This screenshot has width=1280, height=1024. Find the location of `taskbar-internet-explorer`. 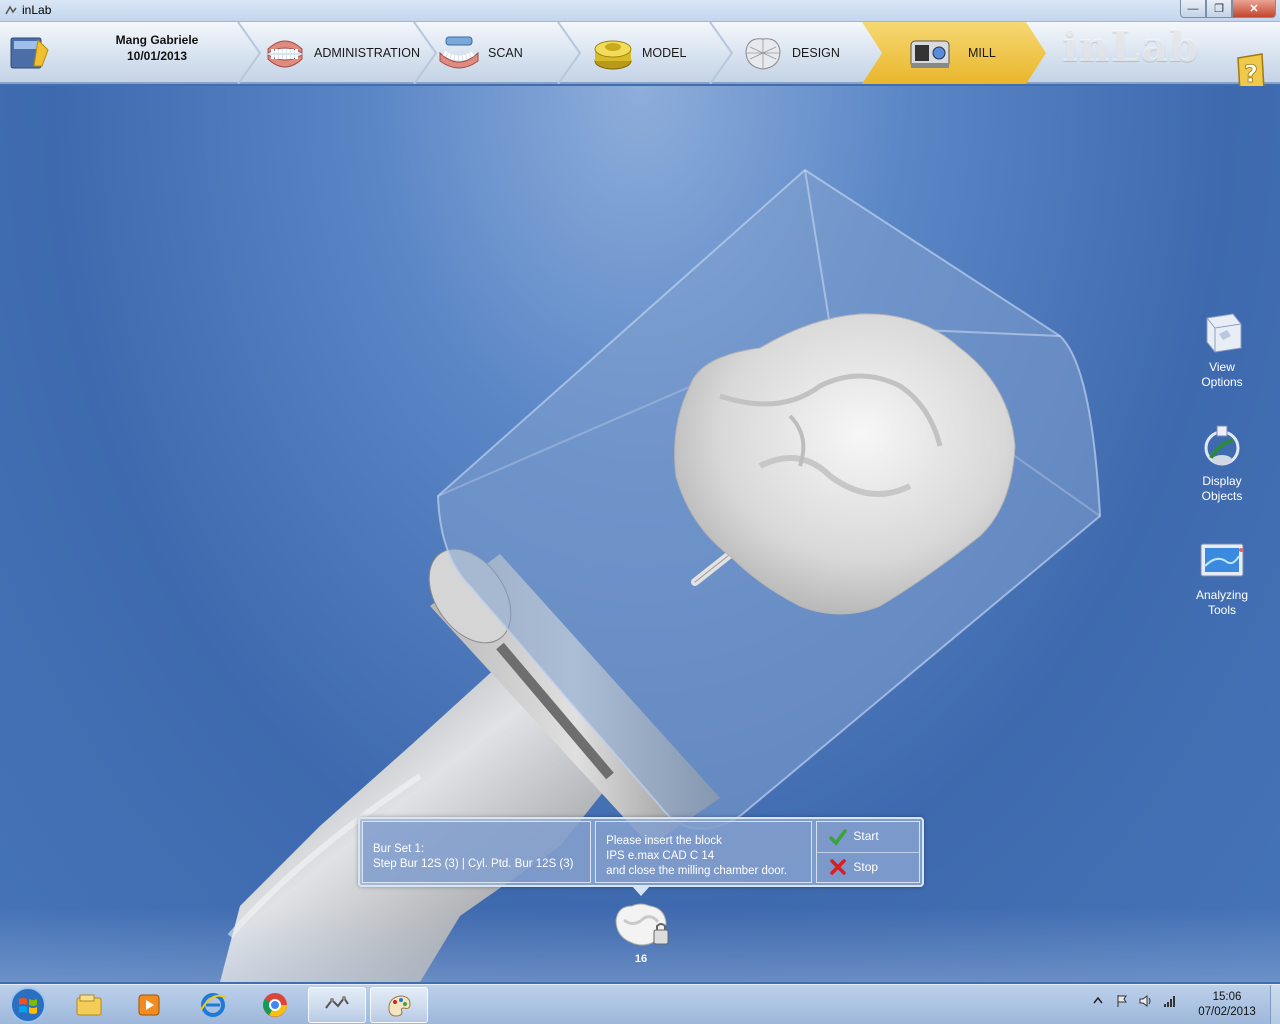

taskbar-internet-explorer is located at coordinates (213, 1005).